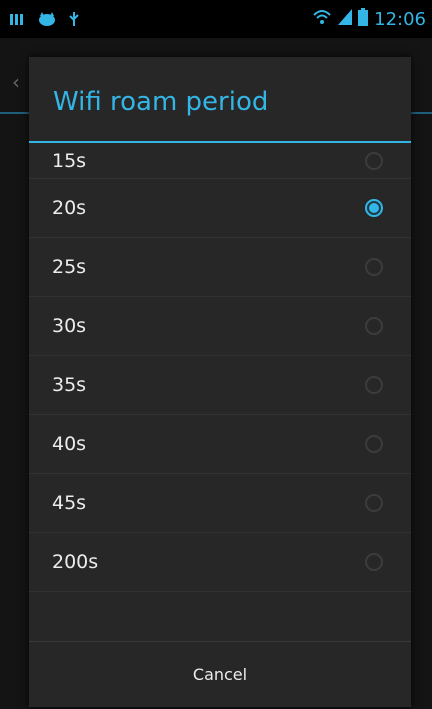  I want to click on option-label: 15s, so click(69, 160).